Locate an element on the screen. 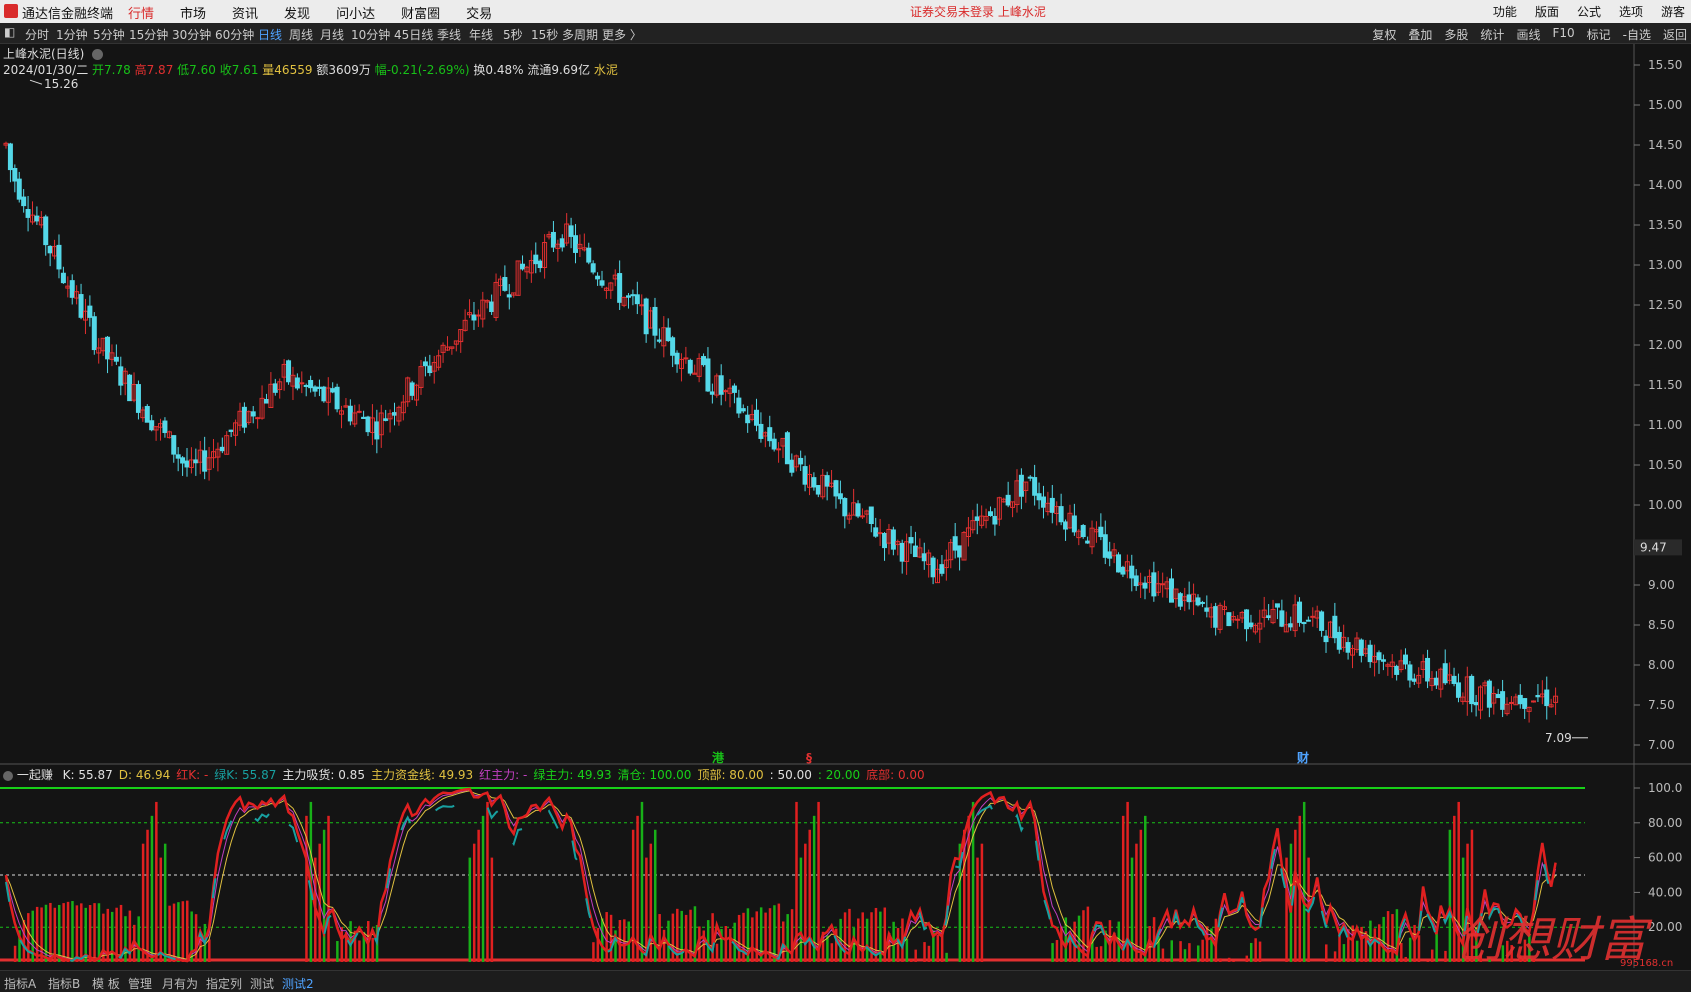  menu-item-1: 市场 is located at coordinates (193, 12).